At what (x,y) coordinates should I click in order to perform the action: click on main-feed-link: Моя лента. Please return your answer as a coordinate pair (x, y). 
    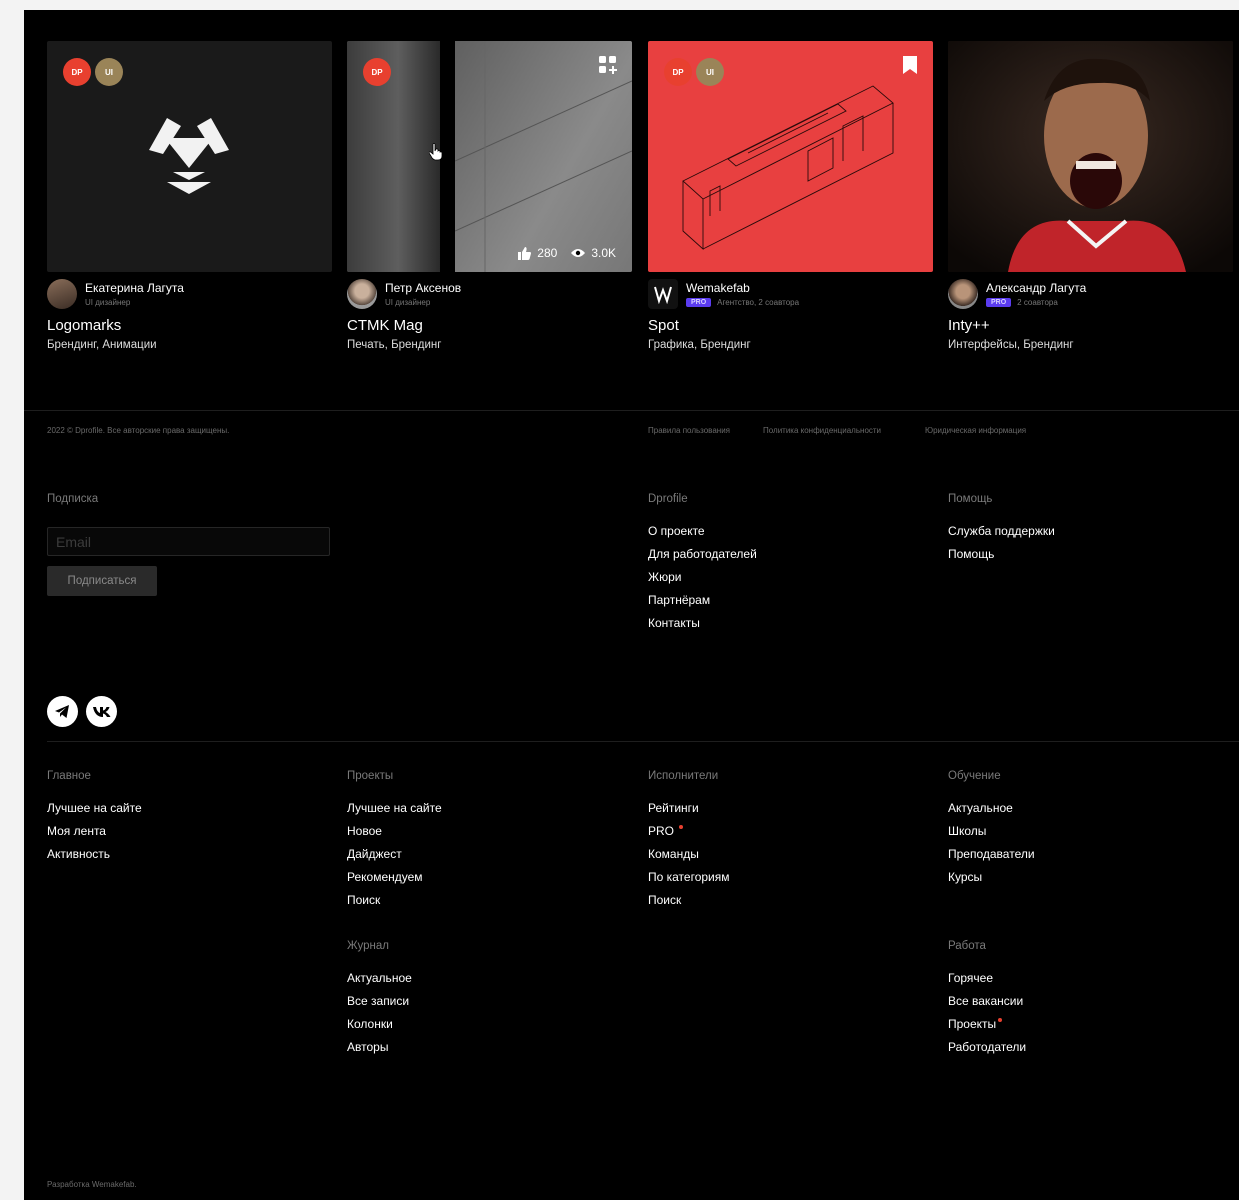
    Looking at the image, I should click on (76, 831).